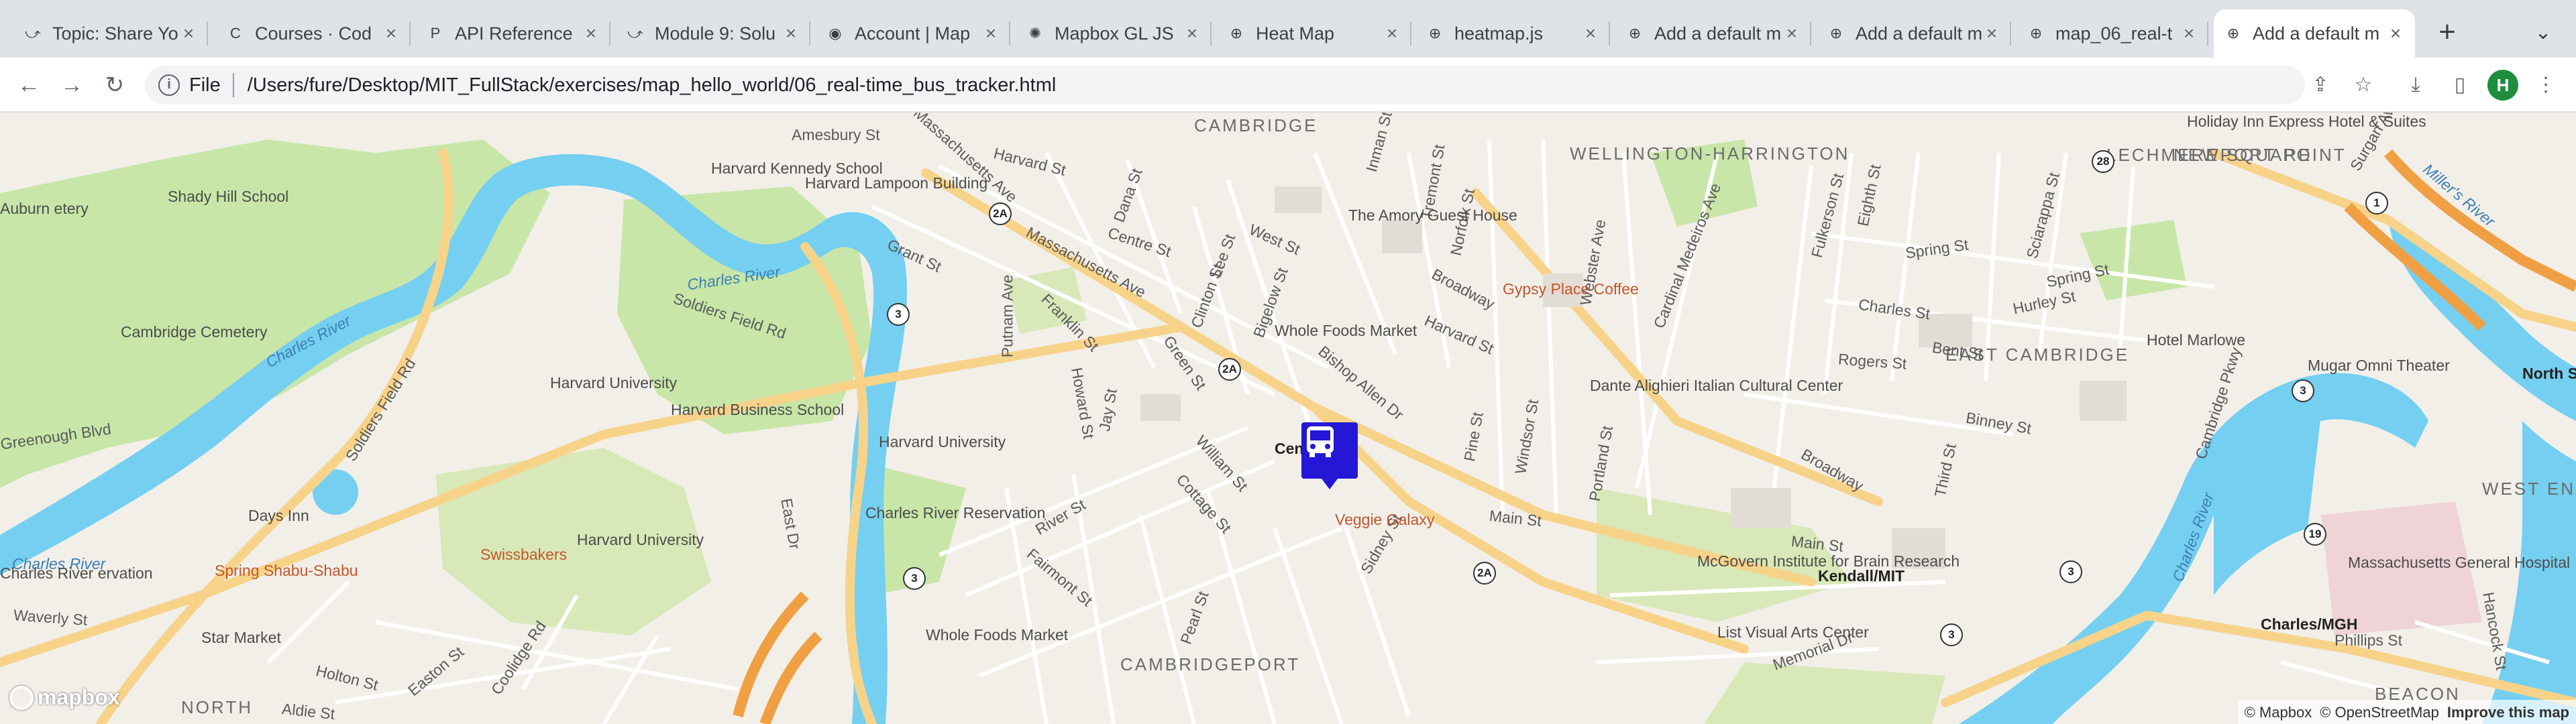  I want to click on profile-avatar: H, so click(2502, 85).